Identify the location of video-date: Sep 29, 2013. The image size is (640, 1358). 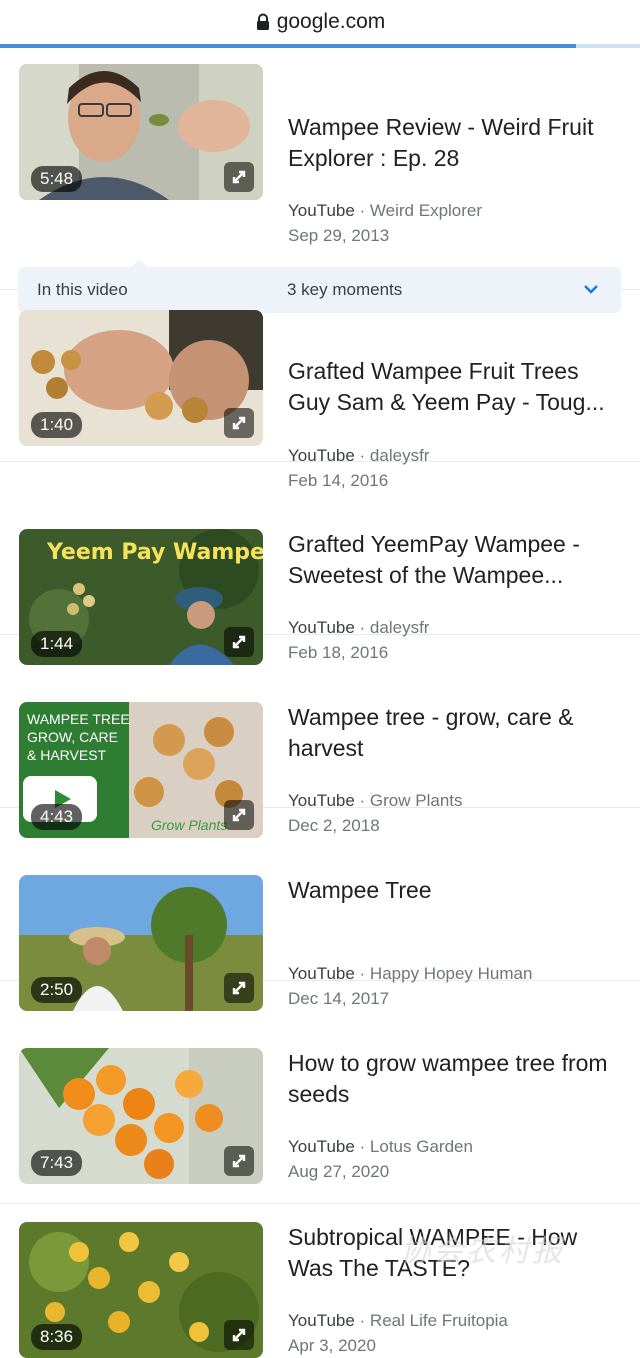
(339, 235).